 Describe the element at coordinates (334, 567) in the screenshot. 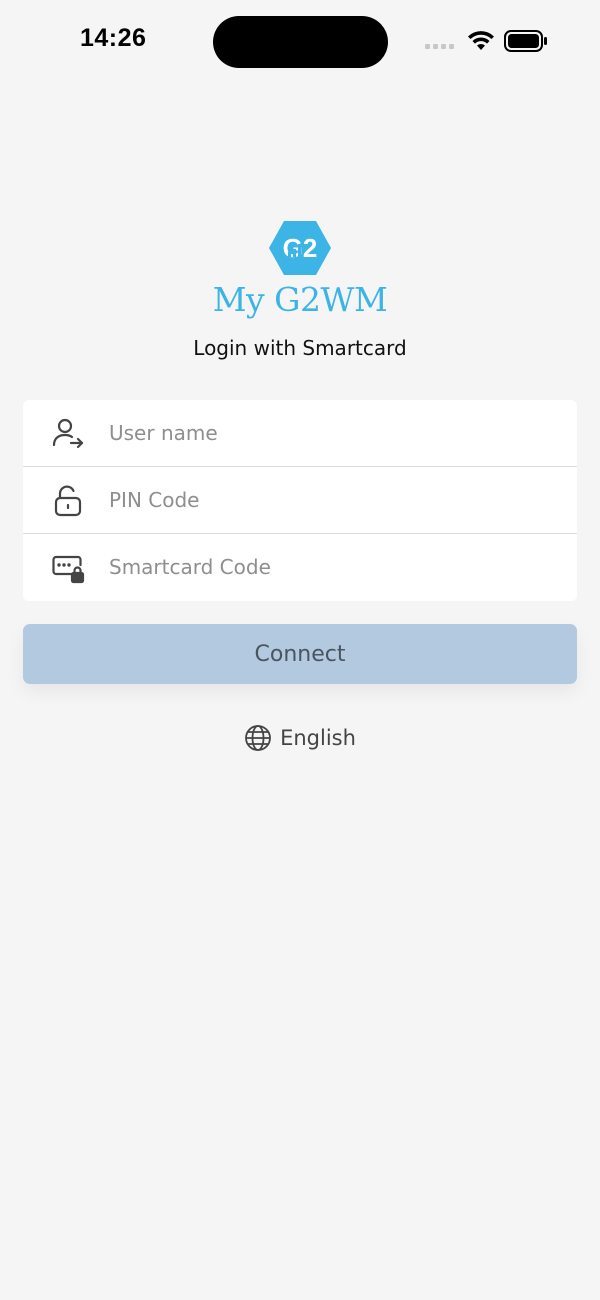

I see `smartcard-code-input` at that location.